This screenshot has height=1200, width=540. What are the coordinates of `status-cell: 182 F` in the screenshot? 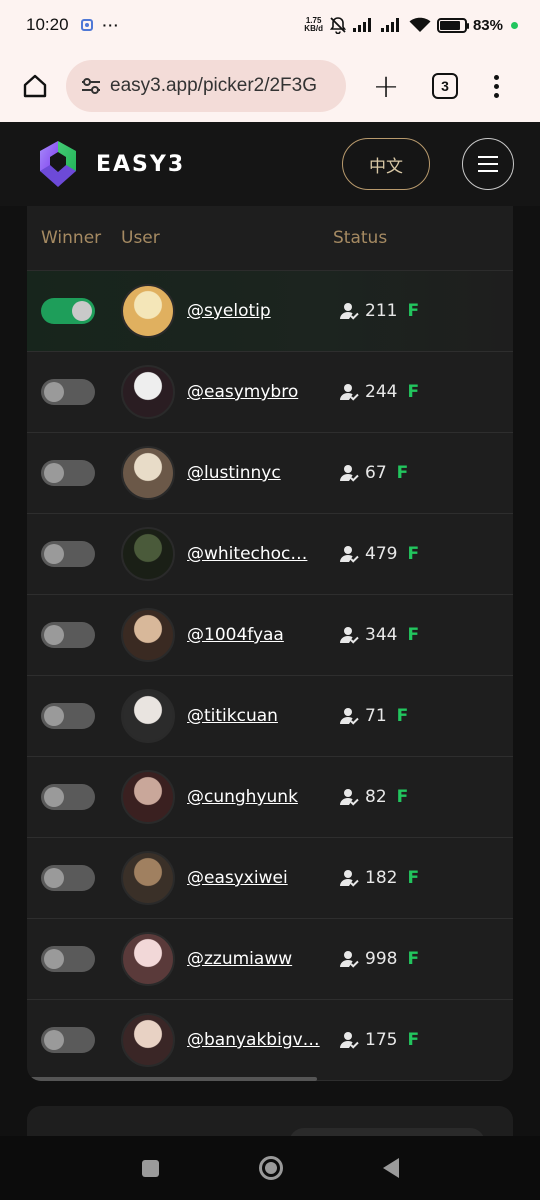 It's located at (379, 878).